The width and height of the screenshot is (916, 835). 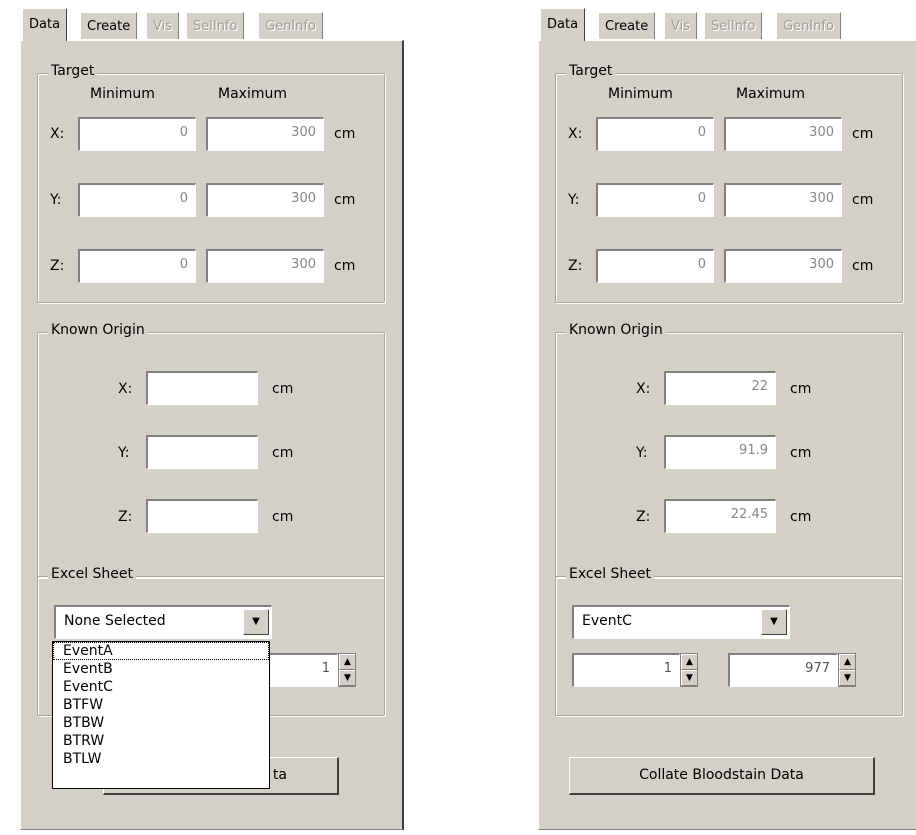 I want to click on sheet-combo: None Selected ▼, so click(x=163, y=622).